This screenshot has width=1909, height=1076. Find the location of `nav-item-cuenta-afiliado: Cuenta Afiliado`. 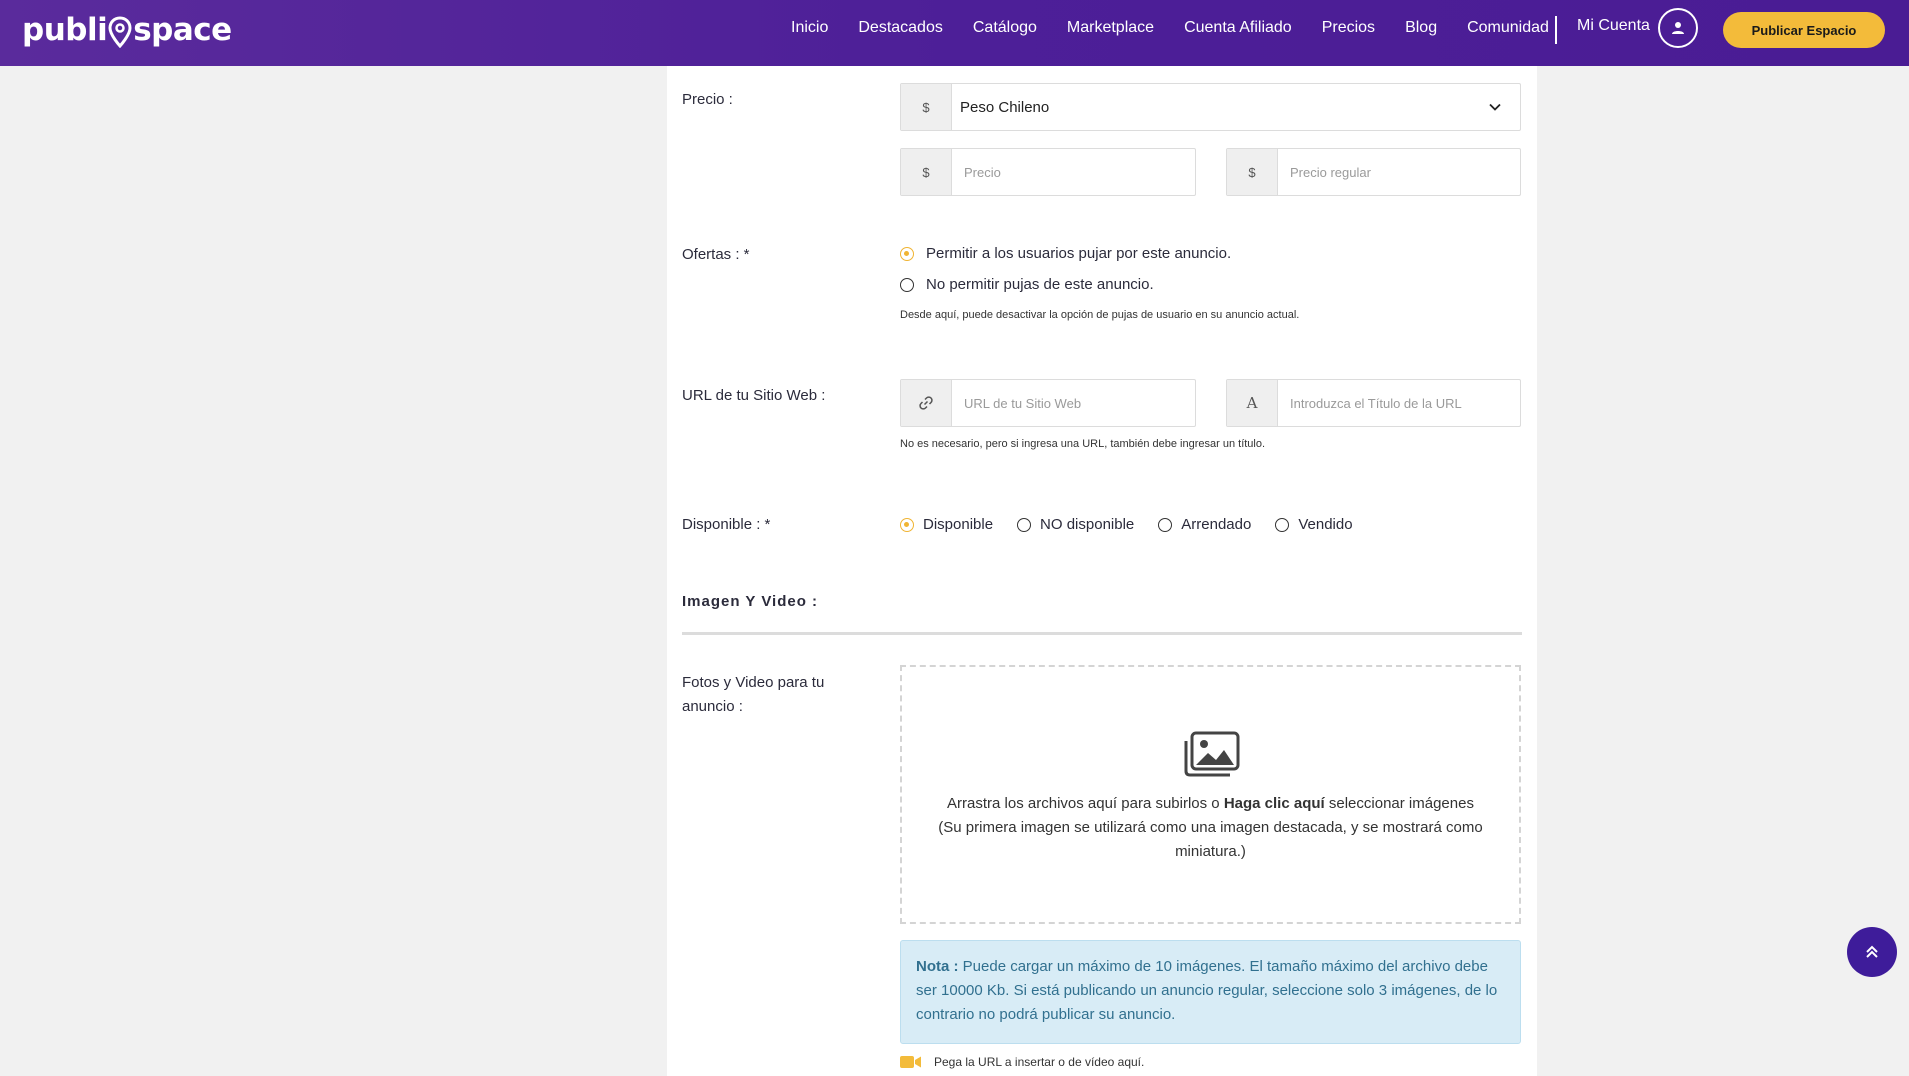

nav-item-cuenta-afiliado: Cuenta Afiliado is located at coordinates (1238, 28).